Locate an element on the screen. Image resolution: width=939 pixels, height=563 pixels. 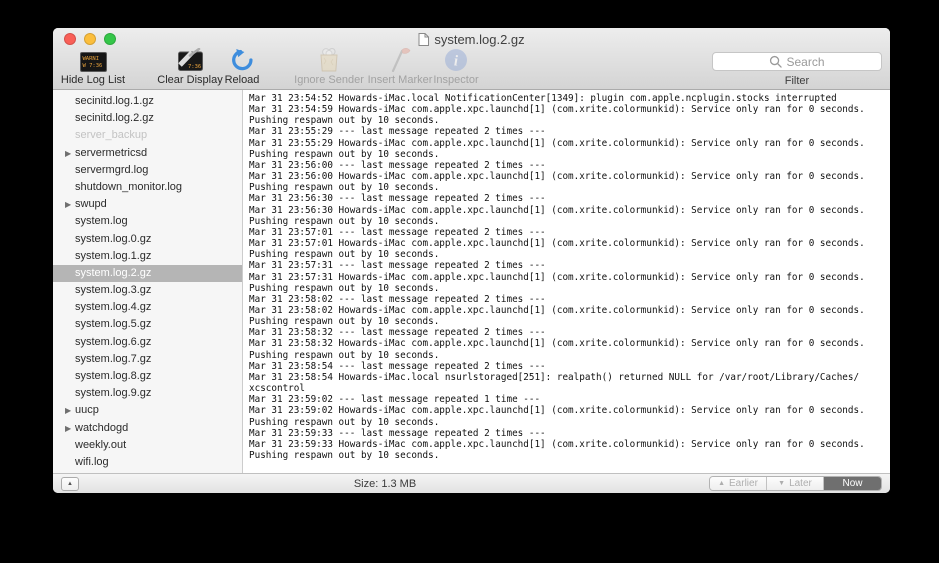
sidebar-log-item: ▶ system.log.1.gz is located at coordinates (147, 256).